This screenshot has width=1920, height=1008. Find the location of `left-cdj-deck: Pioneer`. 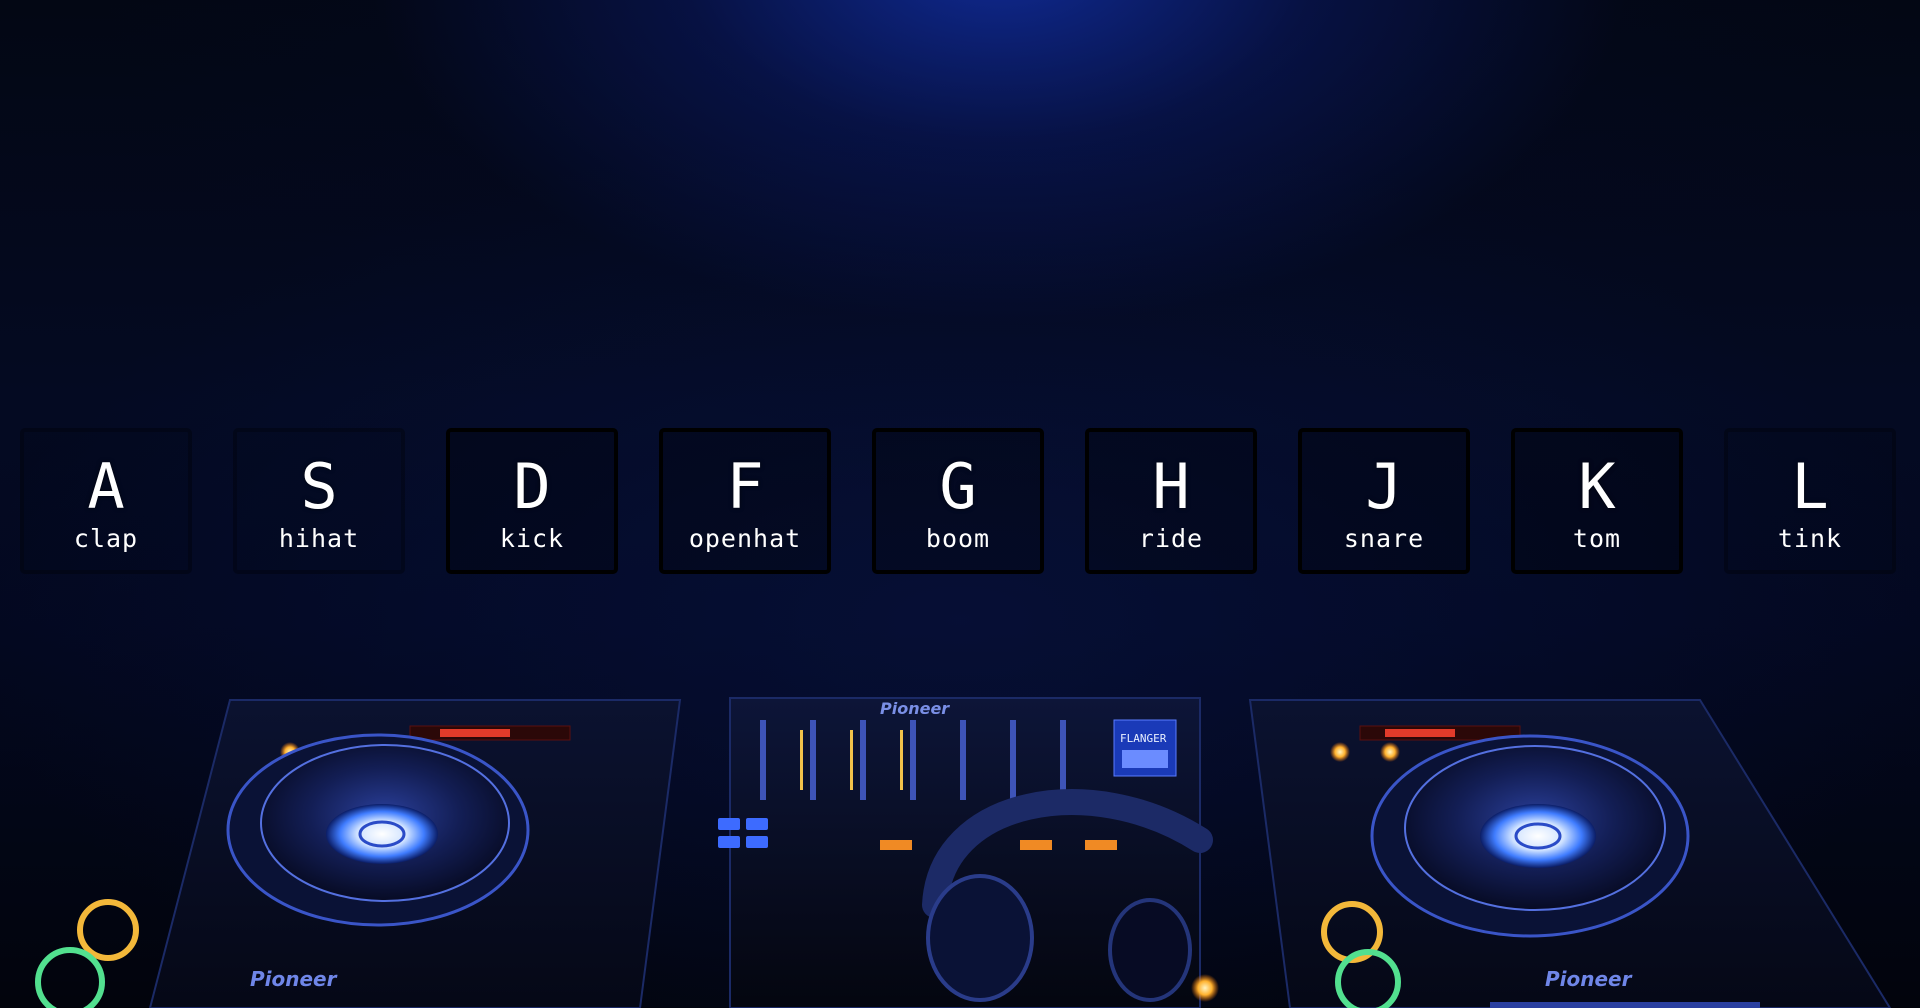

left-cdj-deck: Pioneer is located at coordinates (358, 853).